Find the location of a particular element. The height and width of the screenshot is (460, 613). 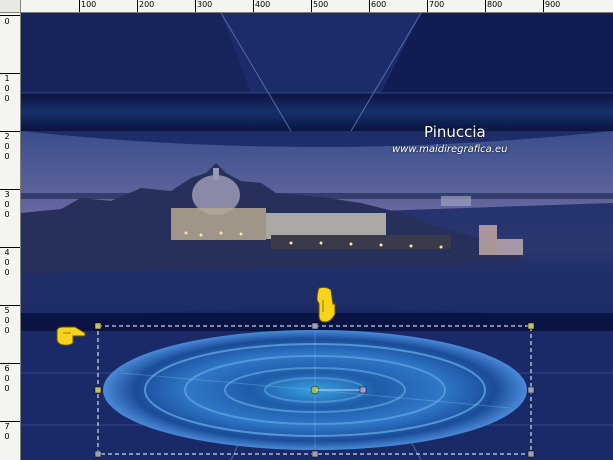

ruler-left-label: 6 is located at coordinates (7, 368).